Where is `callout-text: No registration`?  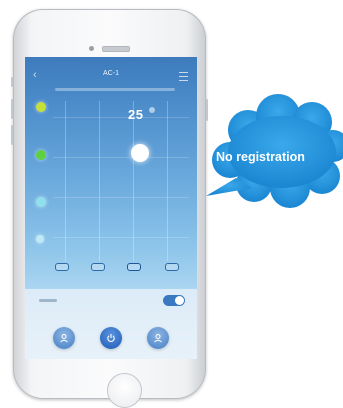
callout-text: No registration is located at coordinates (260, 157).